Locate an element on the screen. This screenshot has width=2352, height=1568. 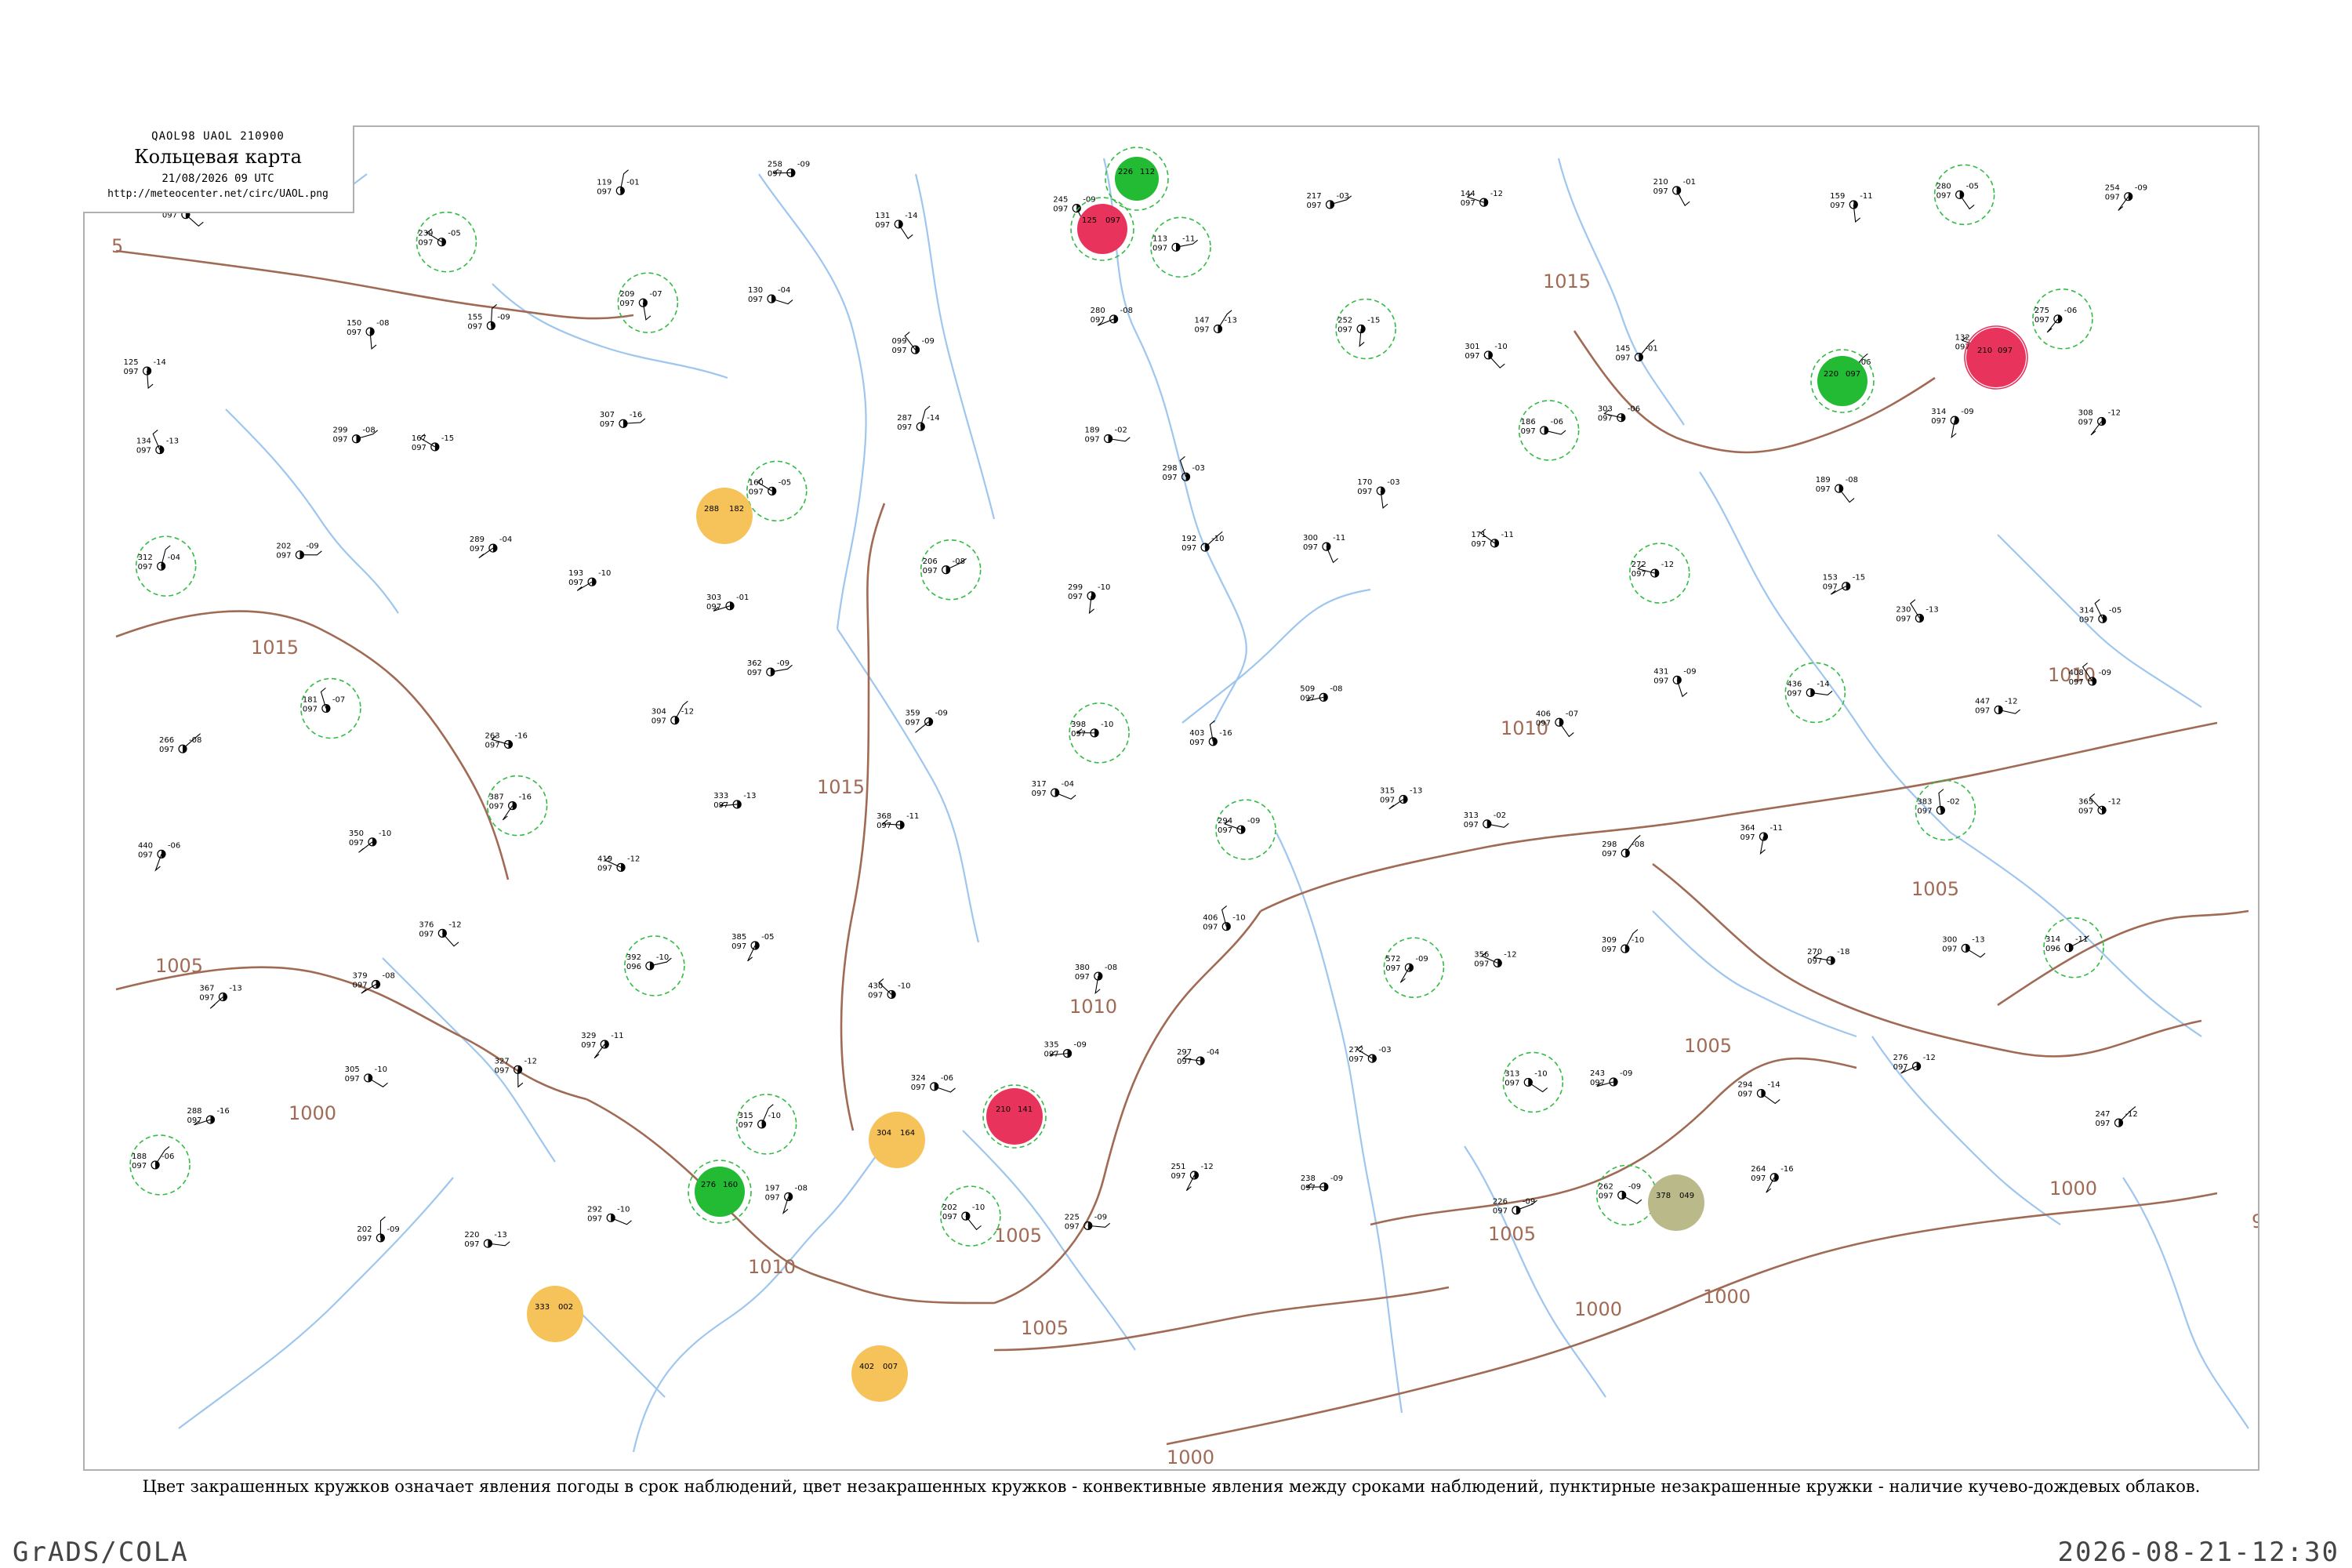
station-tendency: -04 is located at coordinates (505, 539).